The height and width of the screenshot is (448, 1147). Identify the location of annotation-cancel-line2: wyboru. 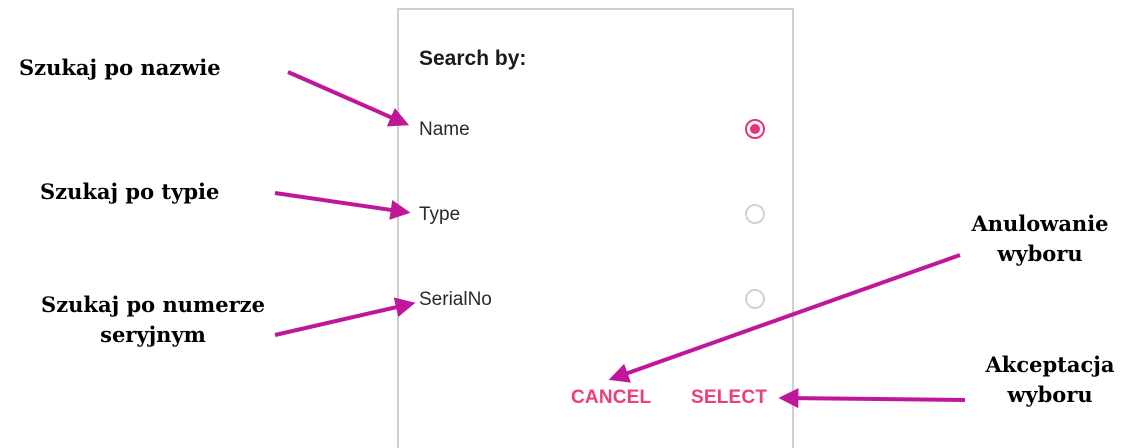
(1040, 253).